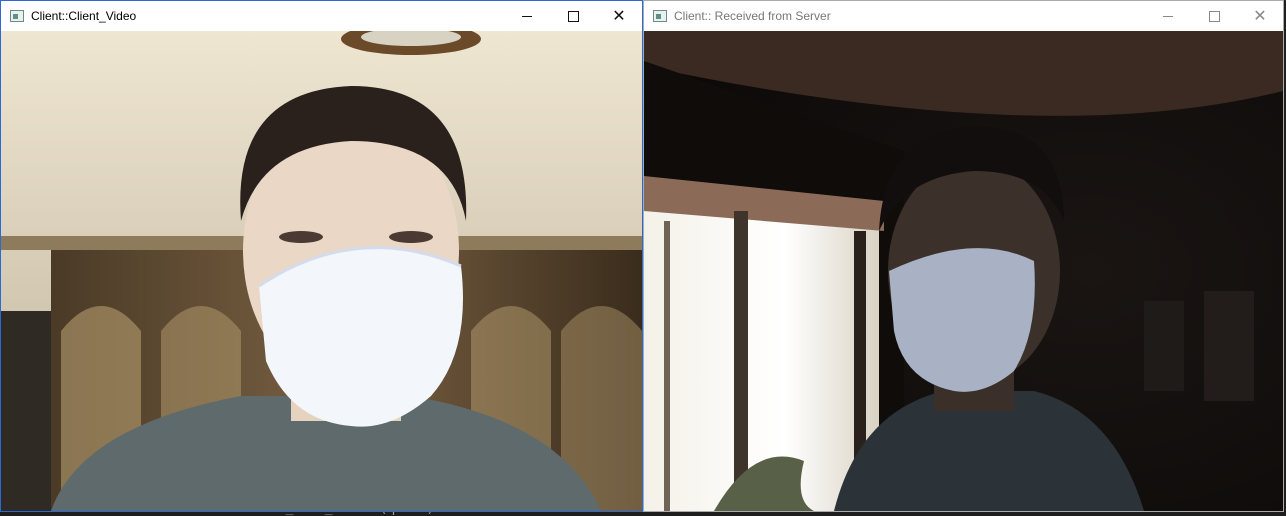 The image size is (1286, 516). What do you see at coordinates (321, 16) in the screenshot?
I see `title-bar: Client::Client_Video ✕` at bounding box center [321, 16].